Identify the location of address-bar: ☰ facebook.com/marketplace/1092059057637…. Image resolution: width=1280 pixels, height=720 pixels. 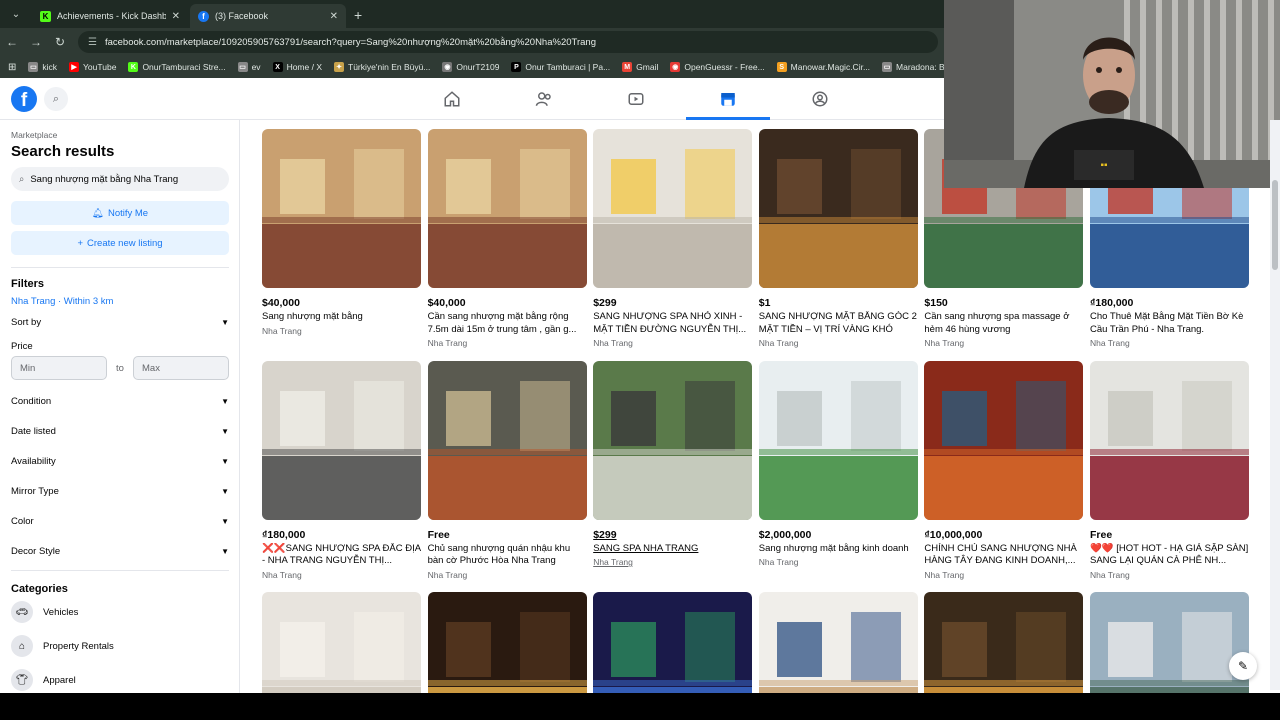
(508, 42).